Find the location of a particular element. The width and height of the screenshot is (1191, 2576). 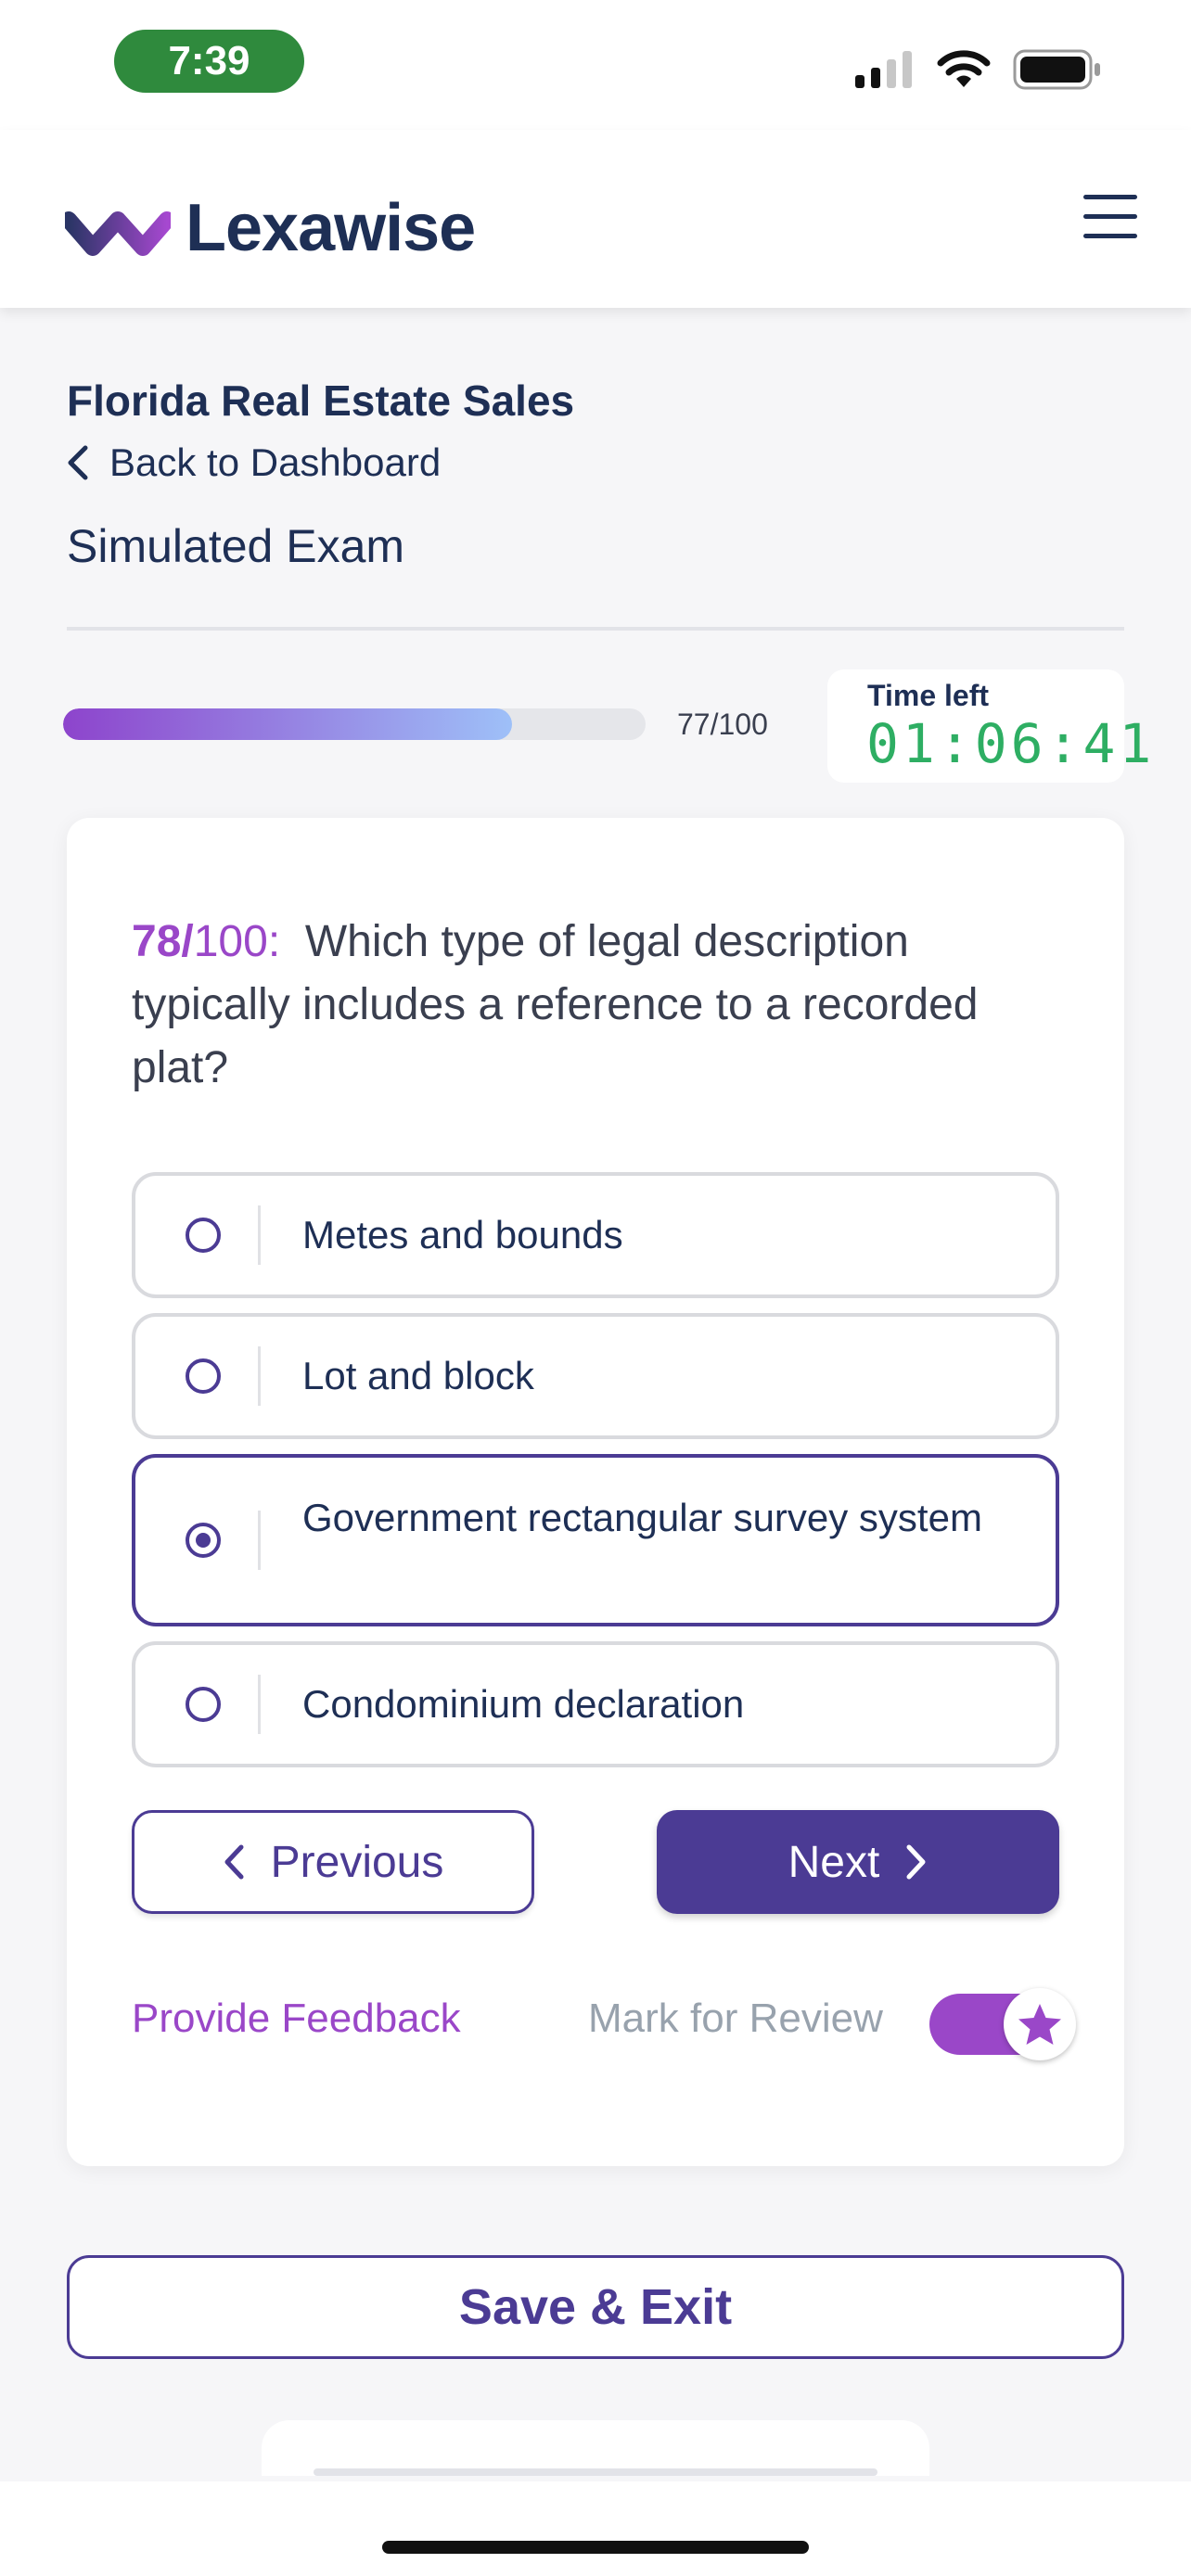

exam-title: Simulated Exam is located at coordinates (236, 546).